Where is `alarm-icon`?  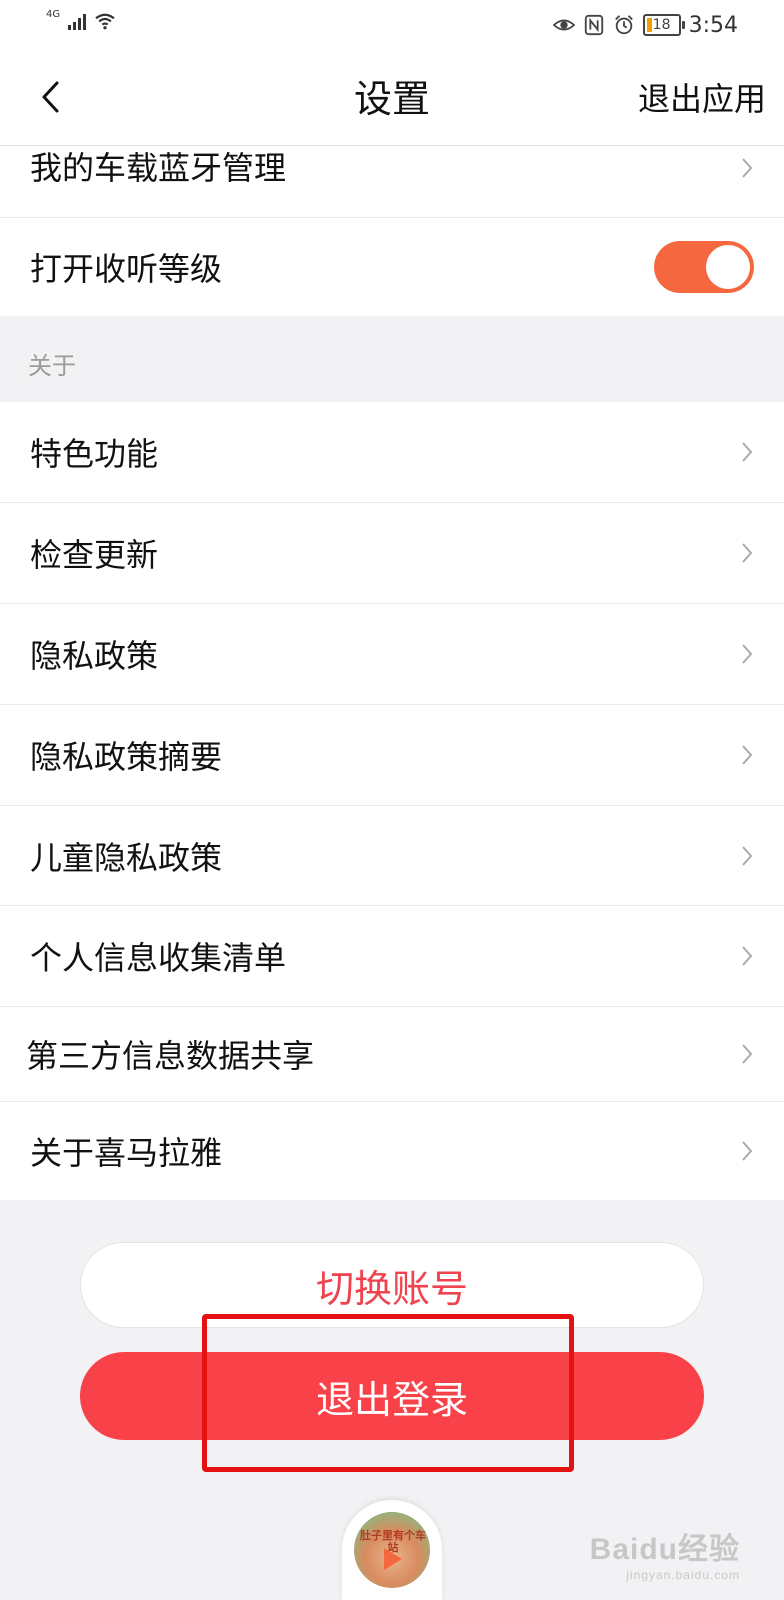
alarm-icon is located at coordinates (623, 25).